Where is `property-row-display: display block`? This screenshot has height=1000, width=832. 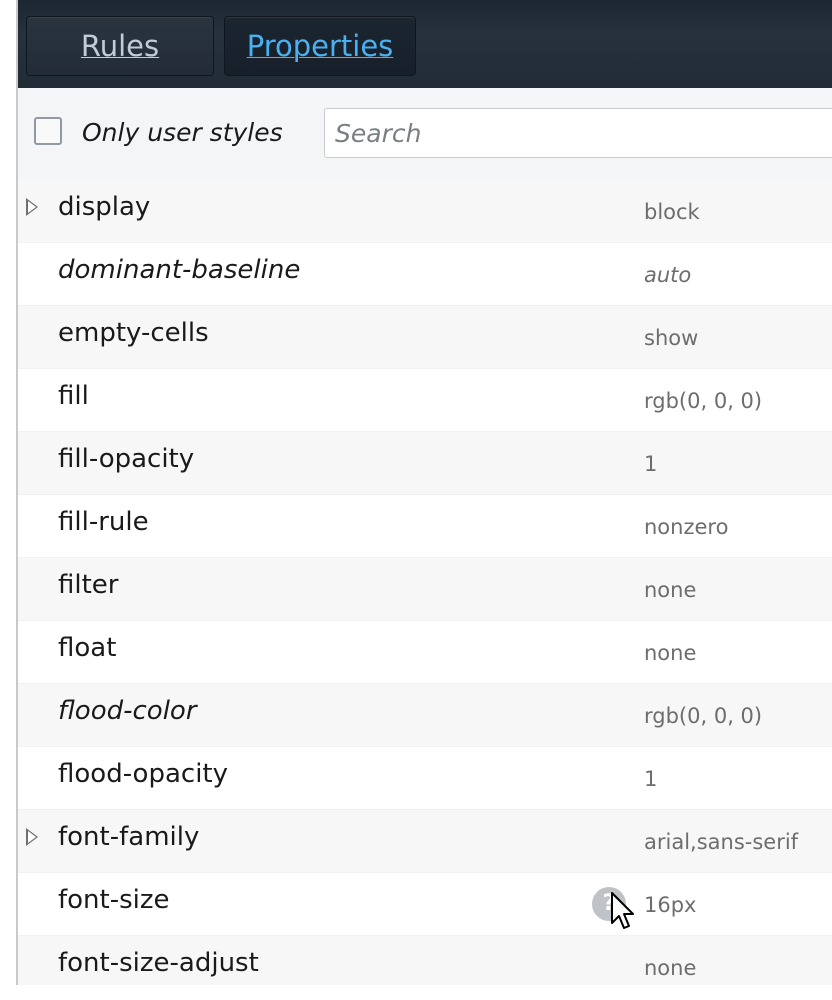 property-row-display: display block is located at coordinates (425, 211).